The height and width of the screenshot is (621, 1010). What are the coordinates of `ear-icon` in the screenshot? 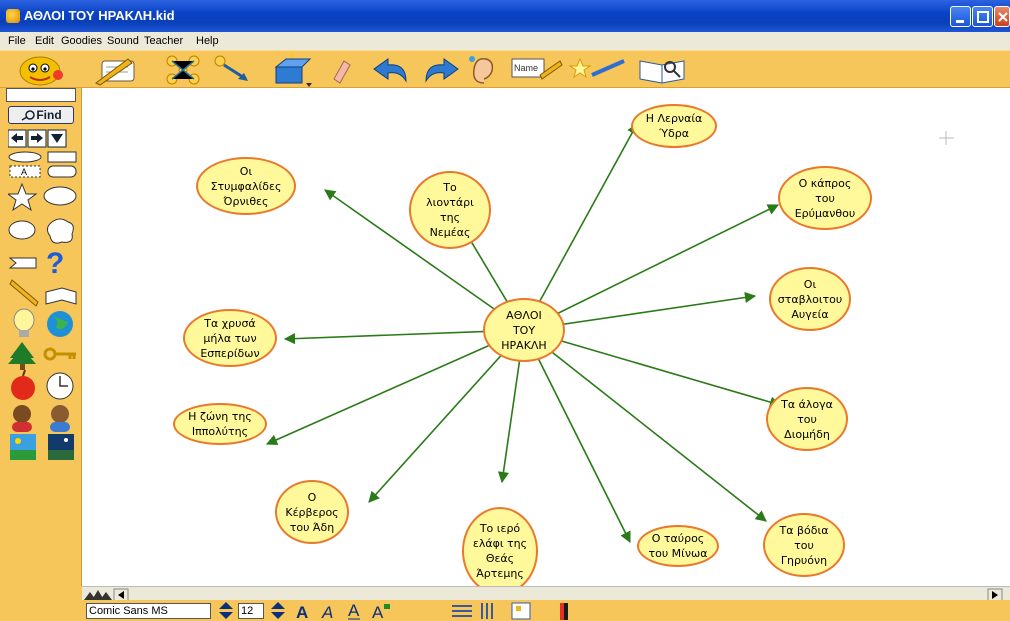 It's located at (481, 70).